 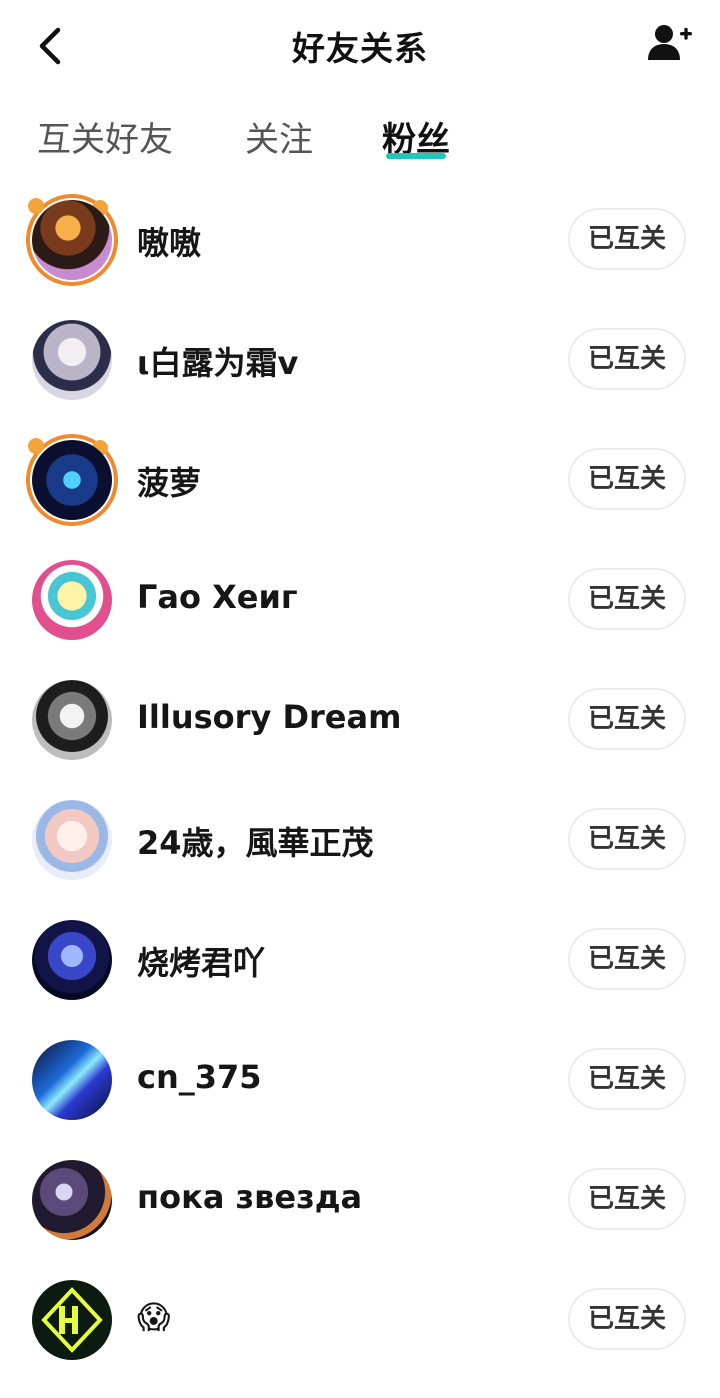 I want to click on active-tab-indicator, so click(x=416, y=156).